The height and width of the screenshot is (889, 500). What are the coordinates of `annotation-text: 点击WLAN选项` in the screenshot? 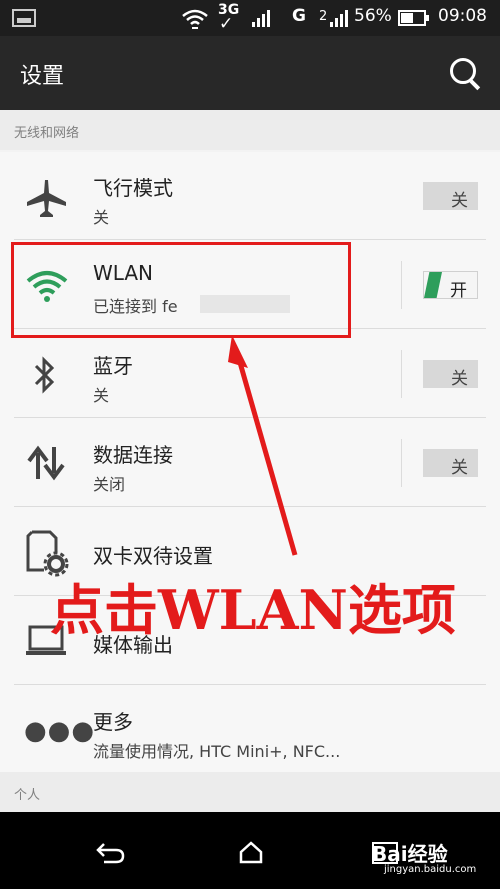 It's located at (253, 610).